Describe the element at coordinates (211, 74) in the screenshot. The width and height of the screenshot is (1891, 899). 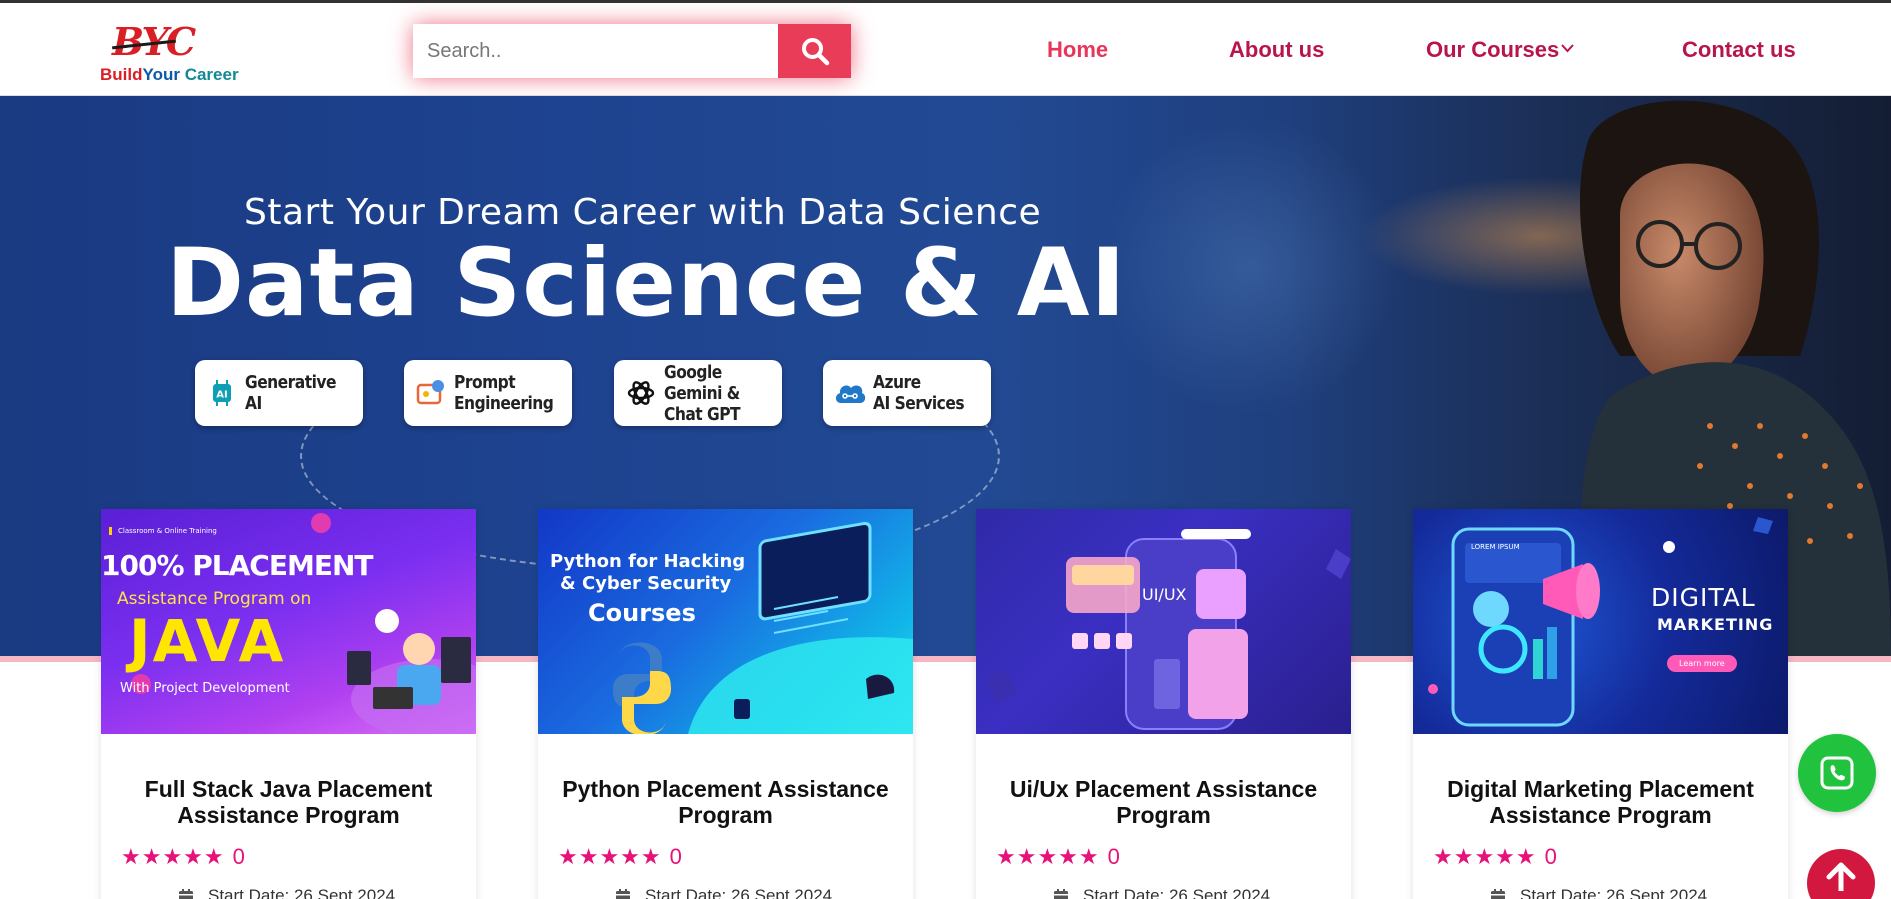
I see `logo-word-career: Career` at that location.